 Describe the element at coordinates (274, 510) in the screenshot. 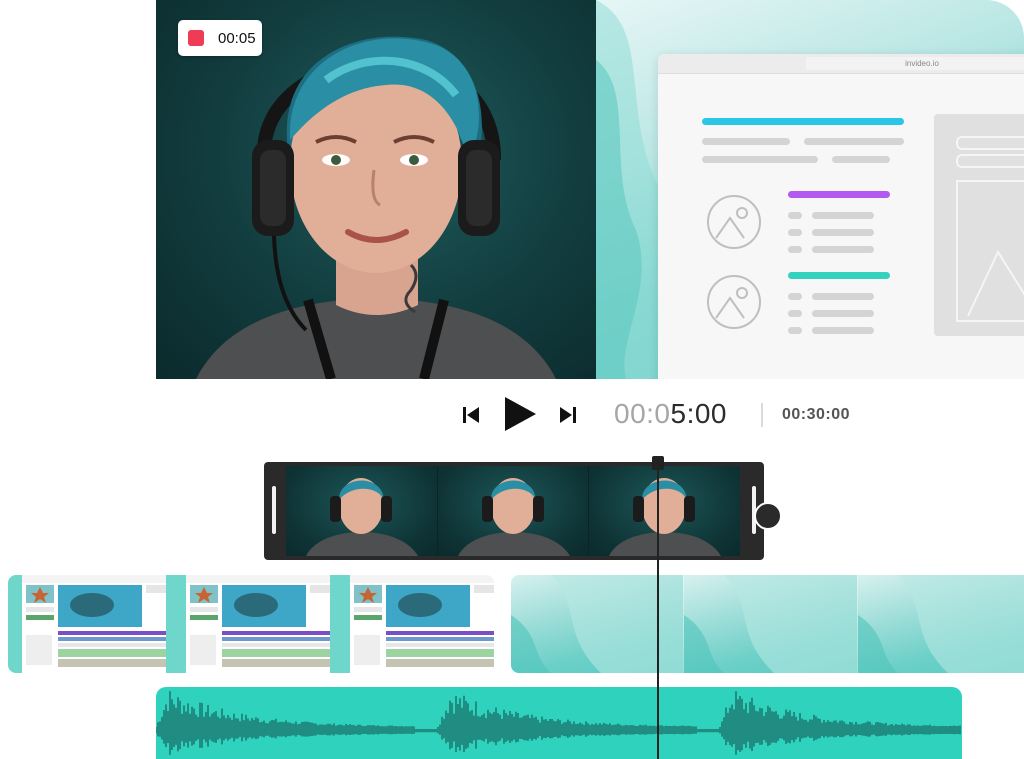

I see `trim-handle-left` at that location.